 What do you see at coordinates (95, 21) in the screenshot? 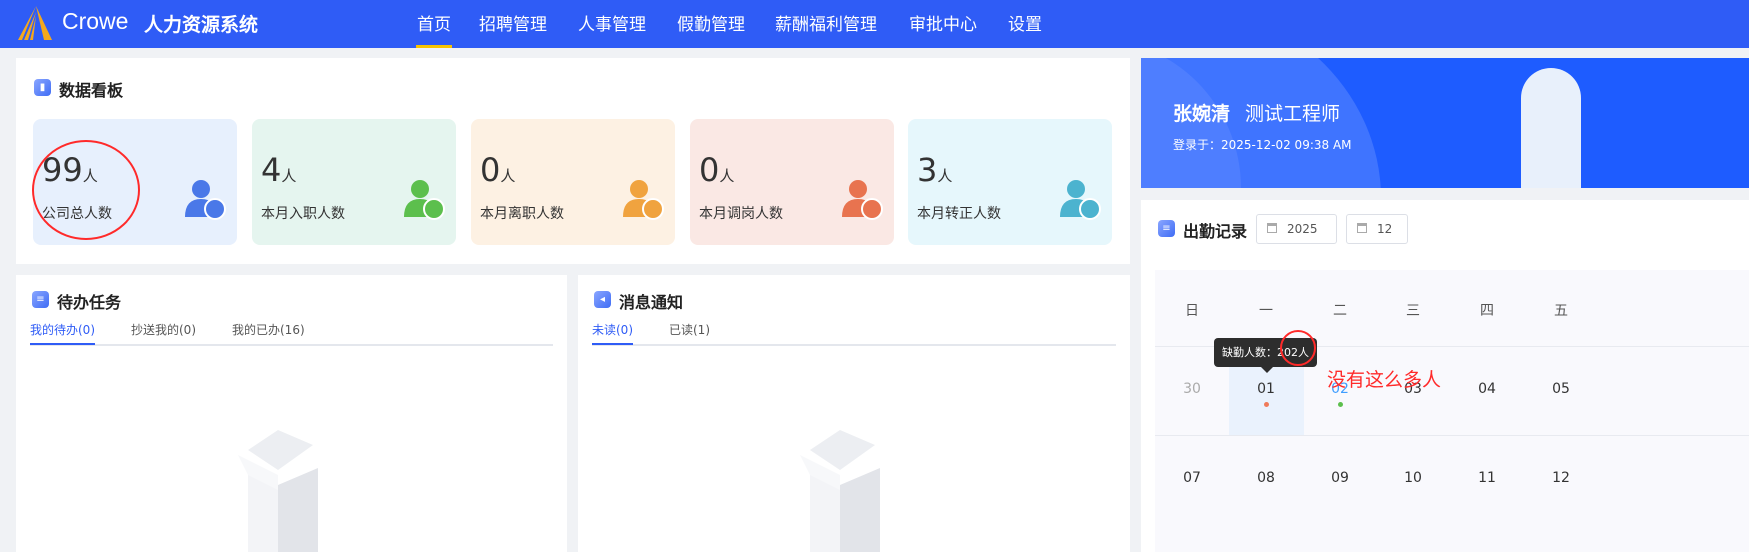
I see `brand-name: Crowe` at bounding box center [95, 21].